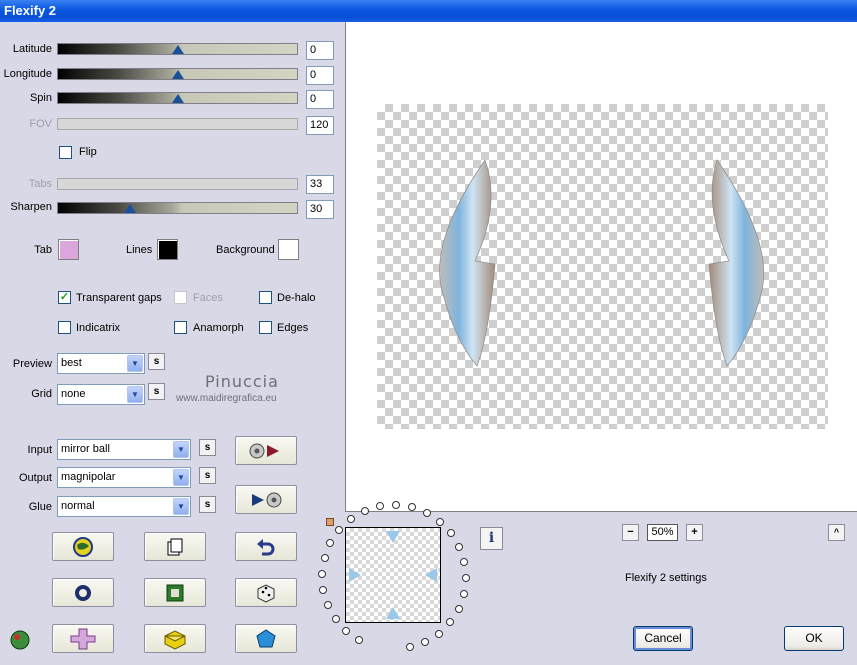 The image size is (857, 665). I want to click on spin-slider, so click(177, 98).